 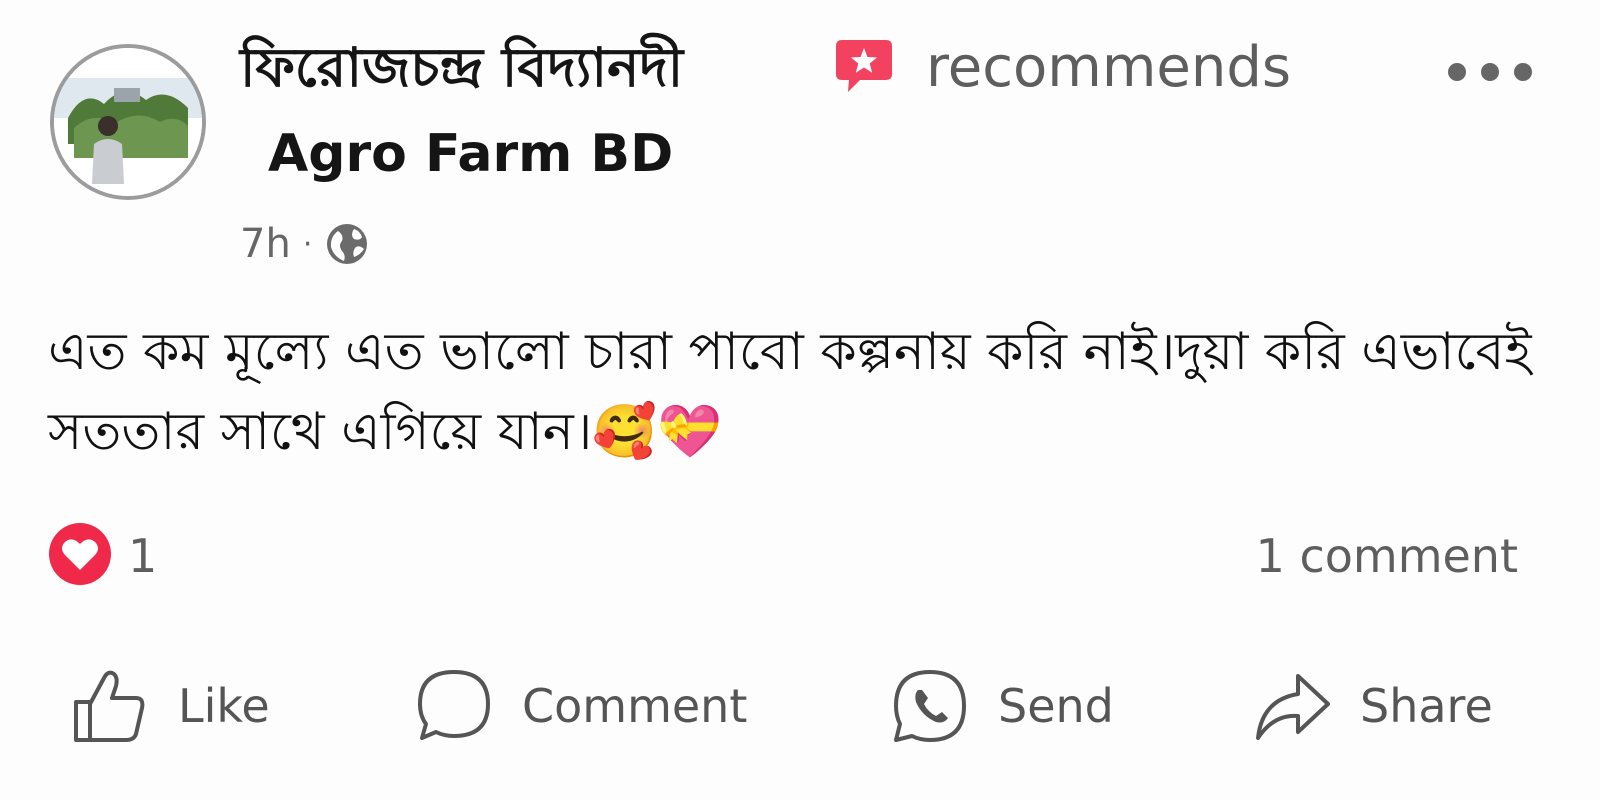 I want to click on author-avatar, so click(x=128, y=122).